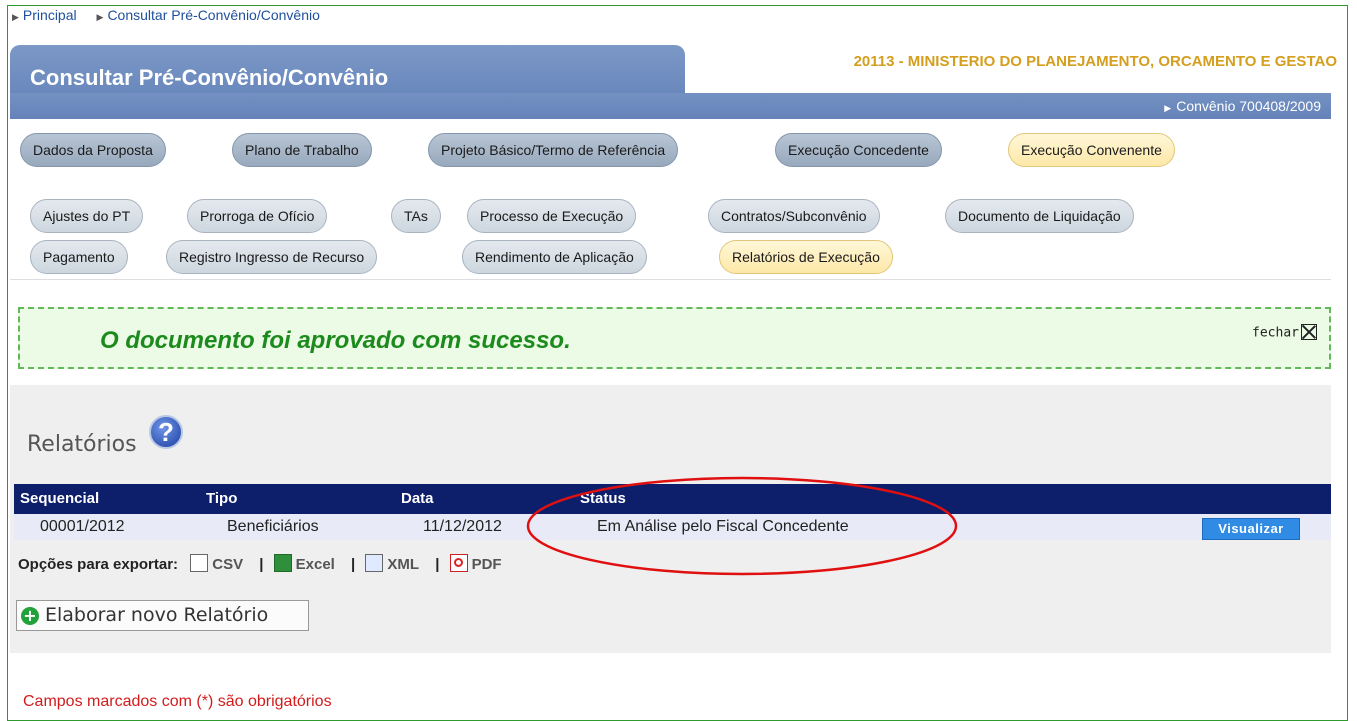  I want to click on tab-ajustes-do-pt: Ajustes do PT, so click(87, 216).